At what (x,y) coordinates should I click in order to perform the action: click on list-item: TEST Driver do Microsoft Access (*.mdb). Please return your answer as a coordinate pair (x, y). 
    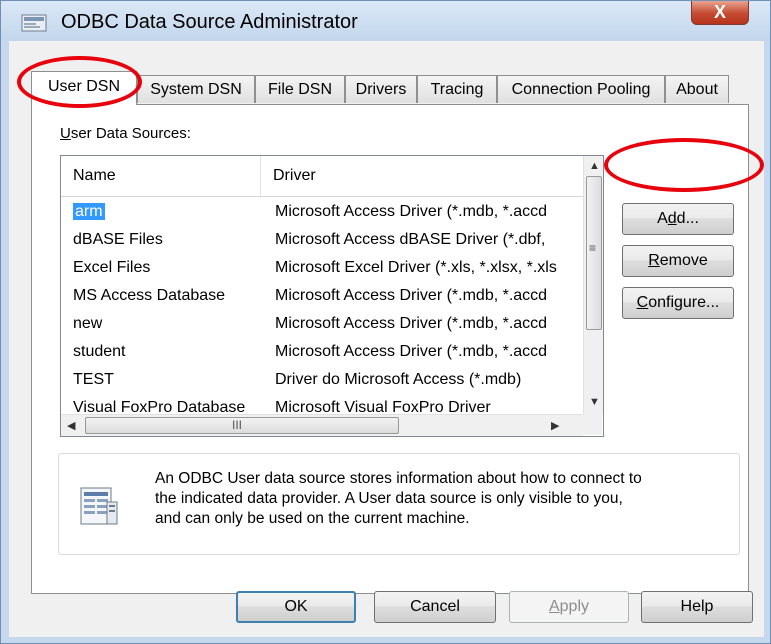
    Looking at the image, I should click on (322, 380).